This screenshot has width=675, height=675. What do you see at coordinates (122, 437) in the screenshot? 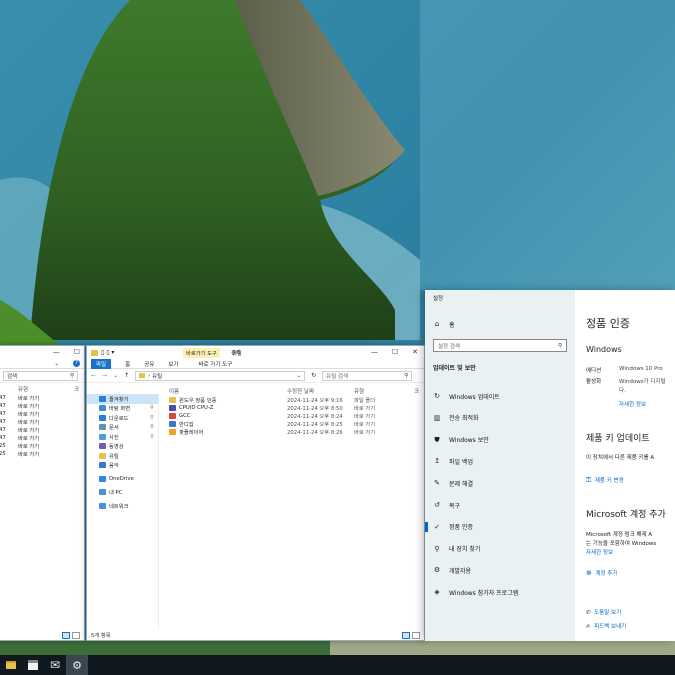
I see `nav-item: 사진 ⚲` at bounding box center [122, 437].